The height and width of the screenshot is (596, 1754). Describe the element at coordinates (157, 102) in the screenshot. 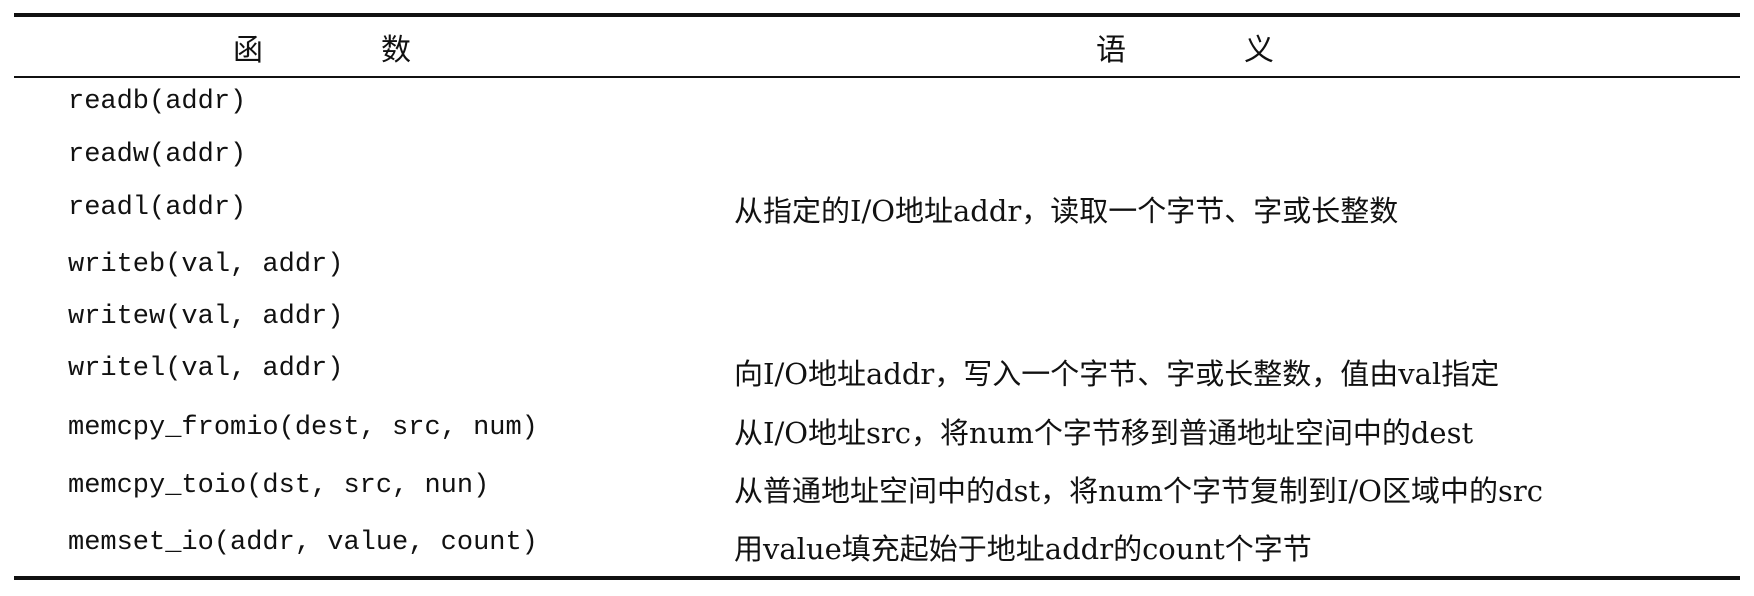

I see `function-readb: readb(addr)` at that location.